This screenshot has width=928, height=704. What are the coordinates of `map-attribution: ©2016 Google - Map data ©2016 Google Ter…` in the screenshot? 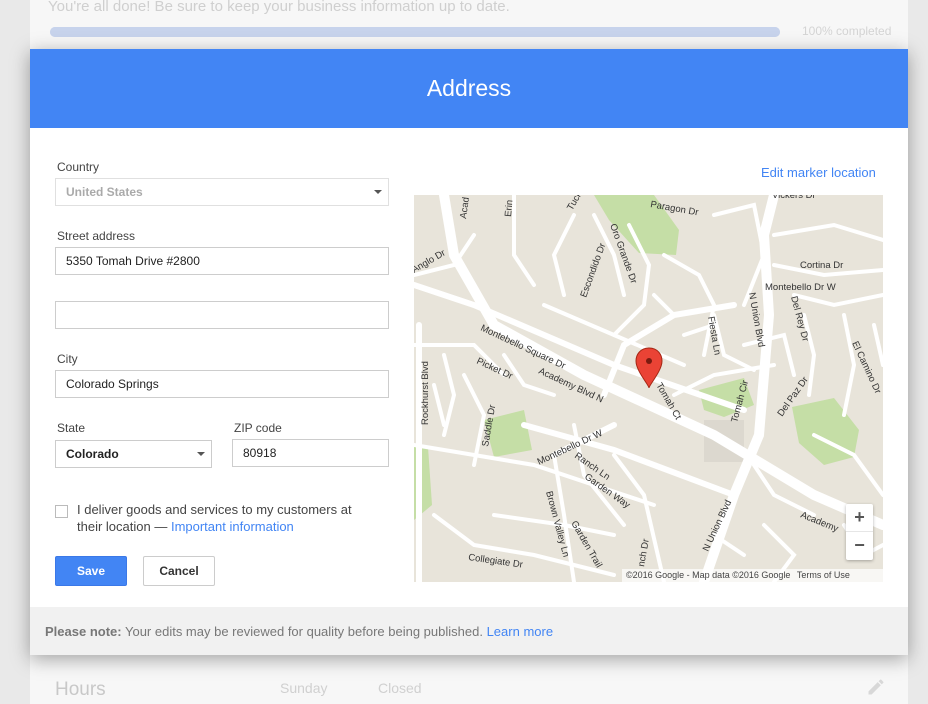 It's located at (752, 575).